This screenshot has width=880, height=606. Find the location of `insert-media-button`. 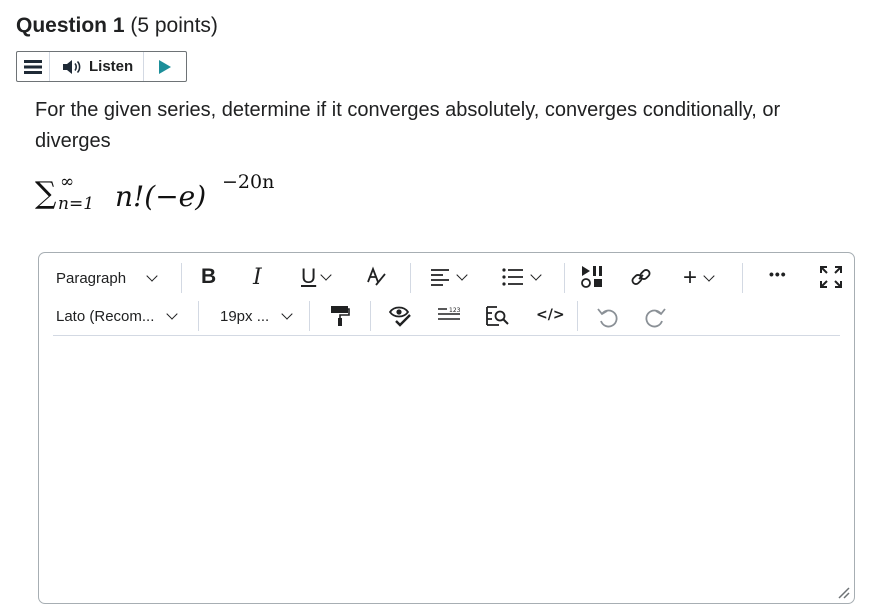

insert-media-button is located at coordinates (592, 277).